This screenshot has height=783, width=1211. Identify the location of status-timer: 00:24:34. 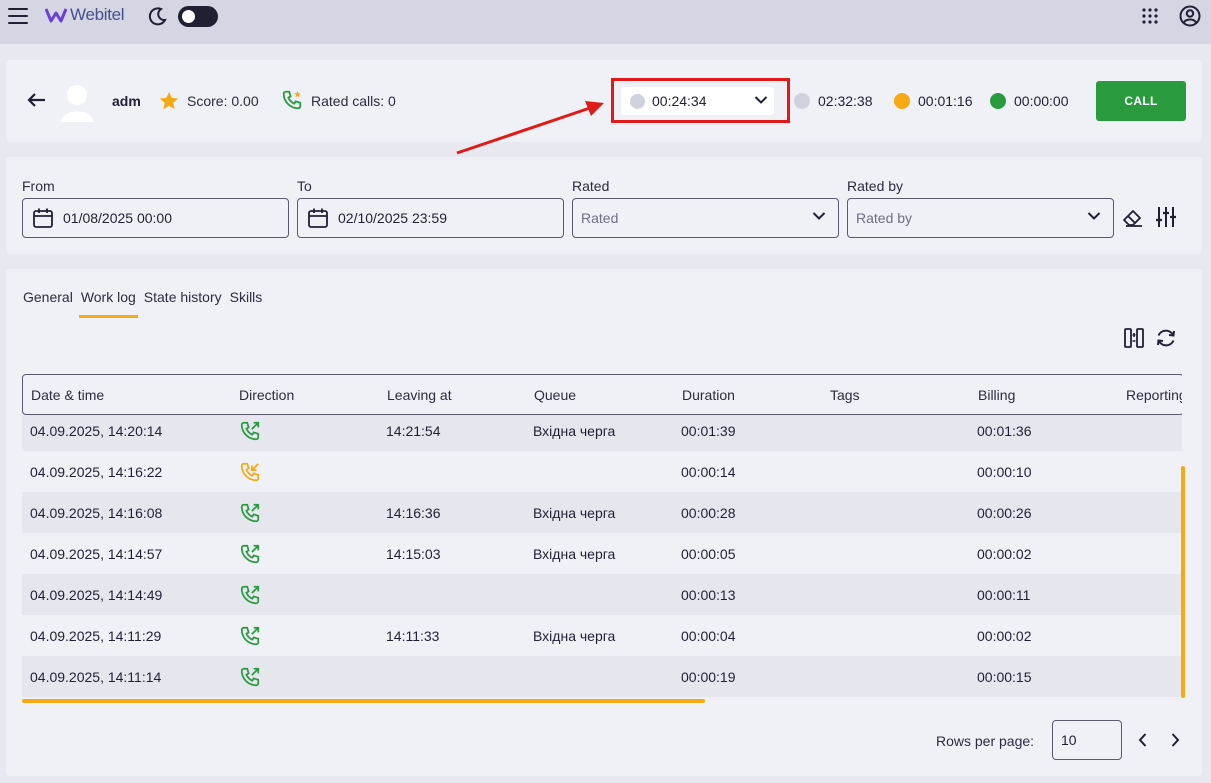
(679, 101).